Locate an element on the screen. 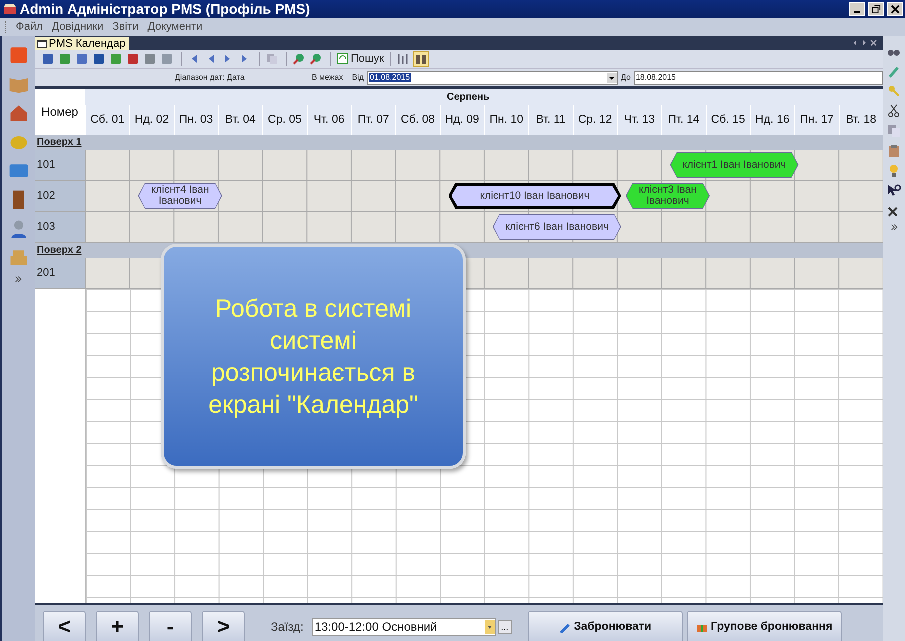  columns-icon is located at coordinates (403, 59).